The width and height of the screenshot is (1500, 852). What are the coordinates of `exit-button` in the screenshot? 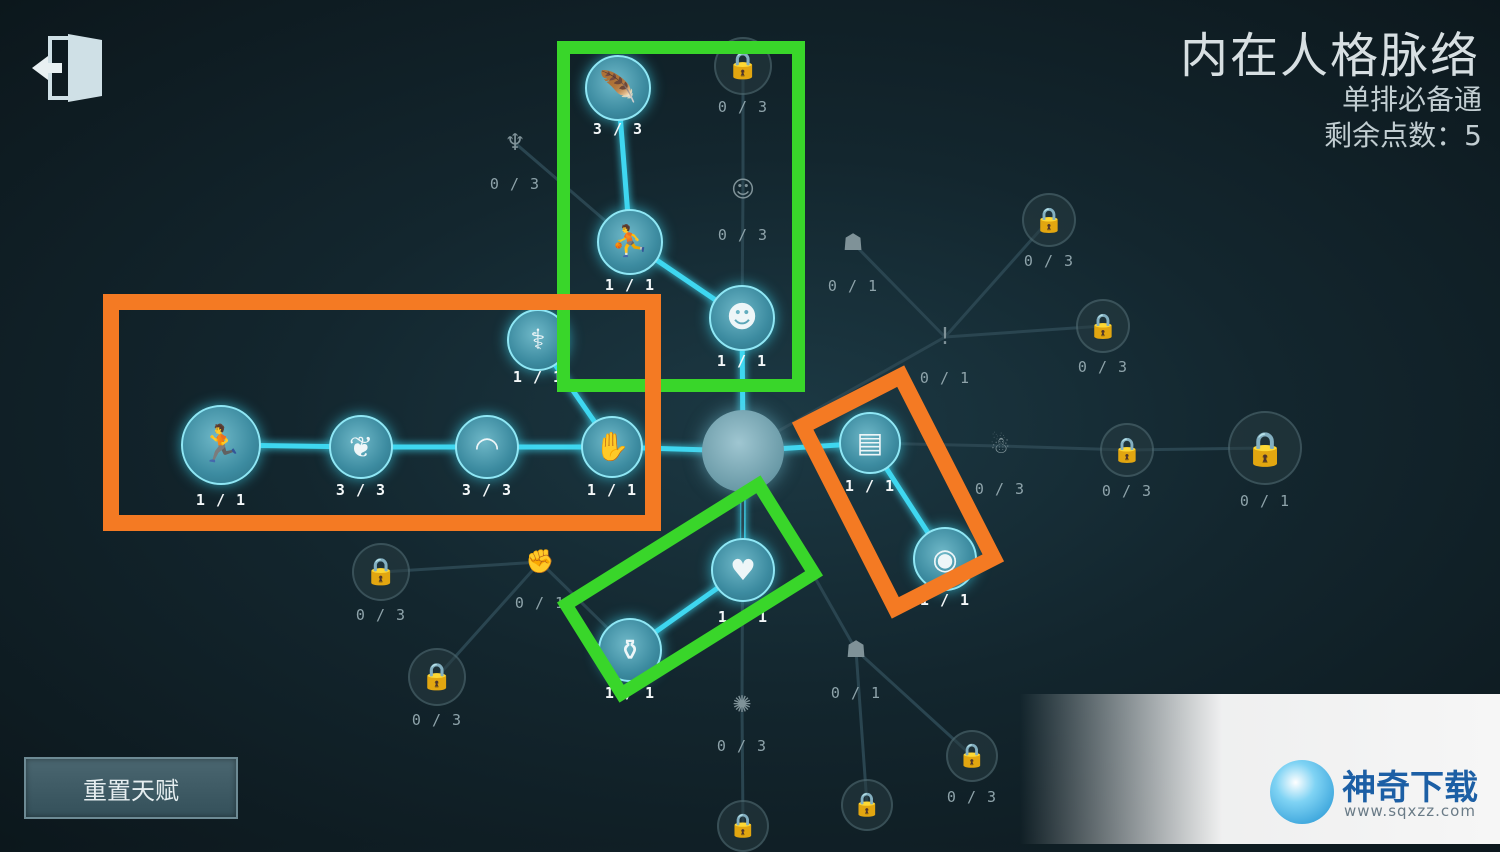 It's located at (68, 67).